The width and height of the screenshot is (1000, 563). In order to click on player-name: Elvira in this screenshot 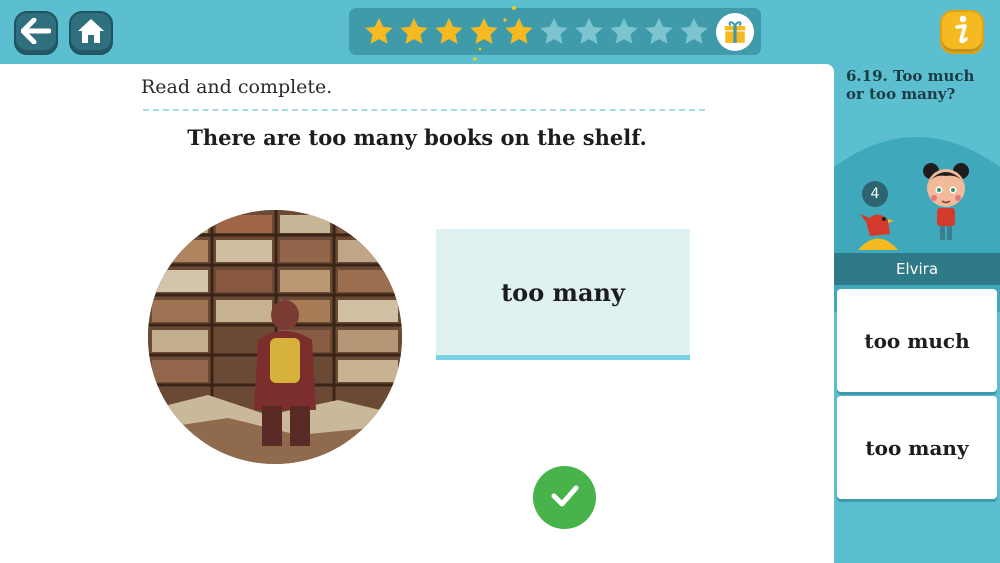, I will do `click(917, 269)`.